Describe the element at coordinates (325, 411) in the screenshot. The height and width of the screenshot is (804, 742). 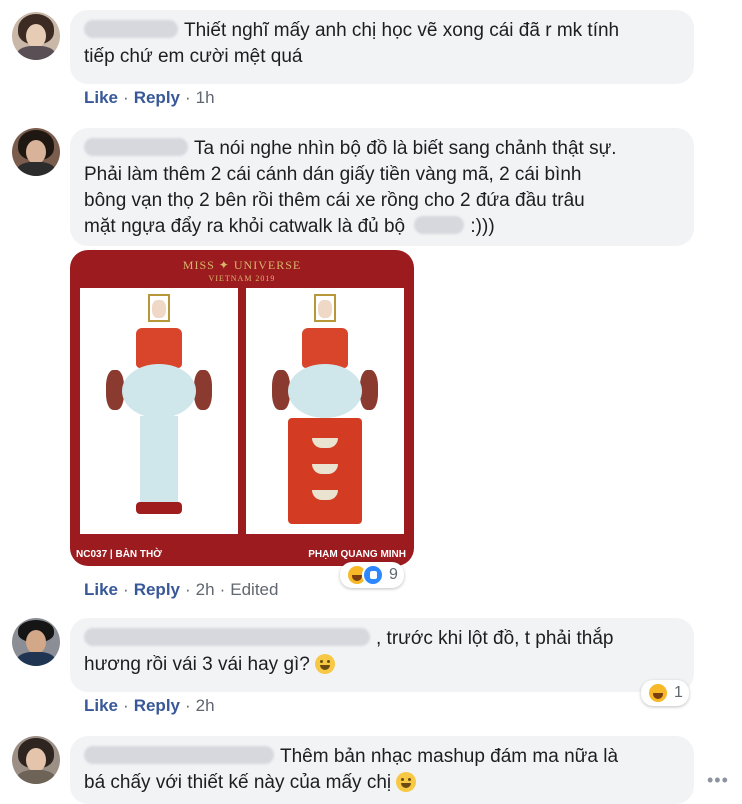
I see `costume-sketch-back` at that location.